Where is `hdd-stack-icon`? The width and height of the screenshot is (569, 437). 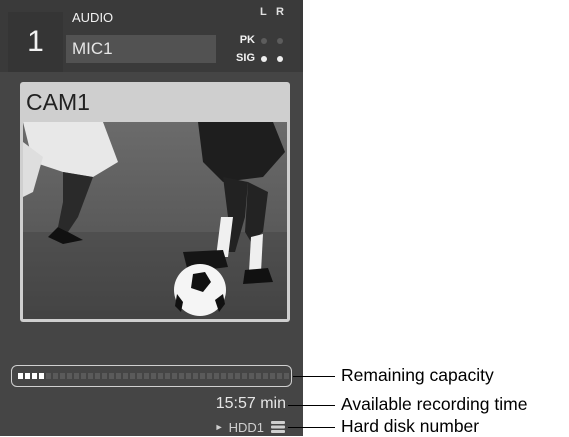 hdd-stack-icon is located at coordinates (278, 427).